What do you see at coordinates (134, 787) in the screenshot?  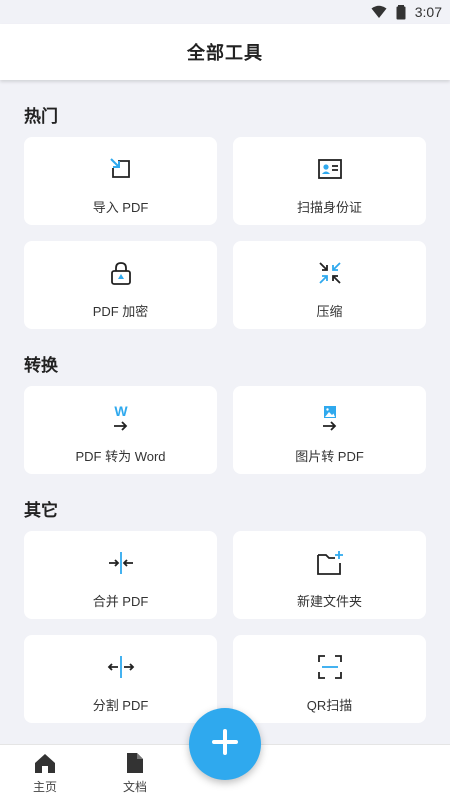 I see `nav-documents-label: 文档` at bounding box center [134, 787].